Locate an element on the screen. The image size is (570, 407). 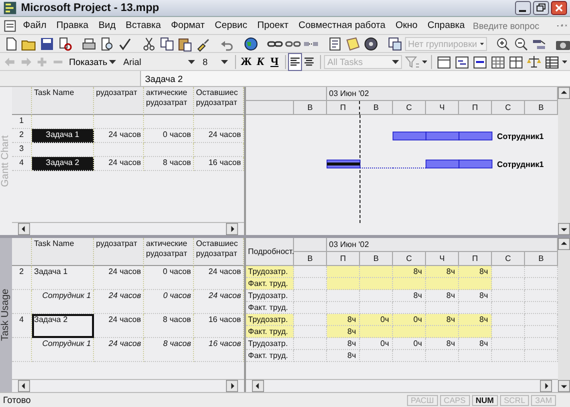
scales-icon is located at coordinates (534, 62).